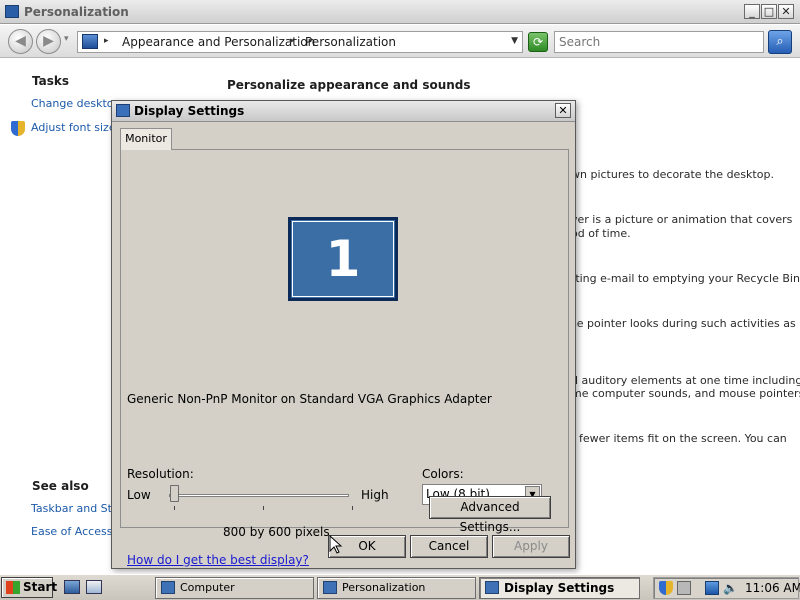 This screenshot has width=800, height=600. Describe the element at coordinates (73, 127) in the screenshot. I see `adjust-font-size-link: Adjust font size` at that location.